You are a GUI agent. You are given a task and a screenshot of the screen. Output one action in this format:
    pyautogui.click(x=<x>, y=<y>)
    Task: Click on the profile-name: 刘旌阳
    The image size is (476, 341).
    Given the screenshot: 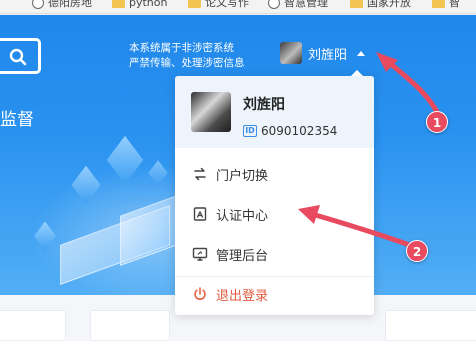 What is the action you would take?
    pyautogui.click(x=264, y=105)
    